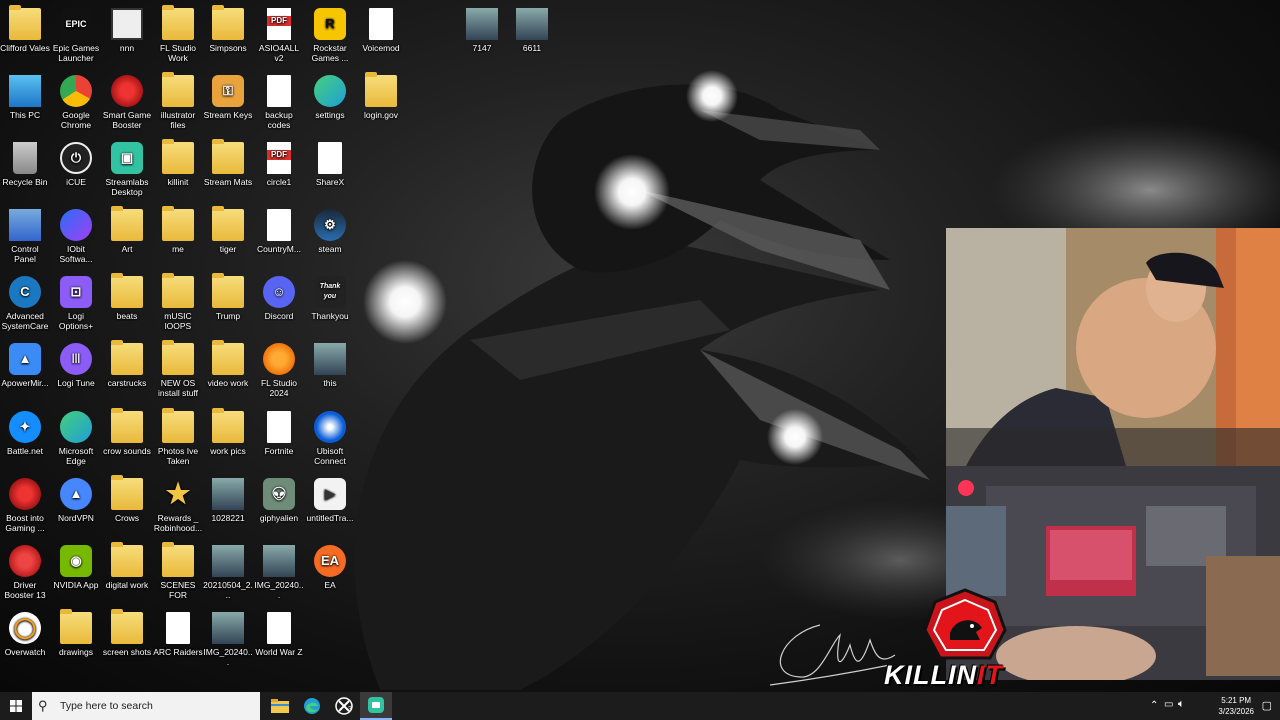  Describe the element at coordinates (76, 163) in the screenshot. I see `desktop-icon: ⏻ iCUE` at that location.